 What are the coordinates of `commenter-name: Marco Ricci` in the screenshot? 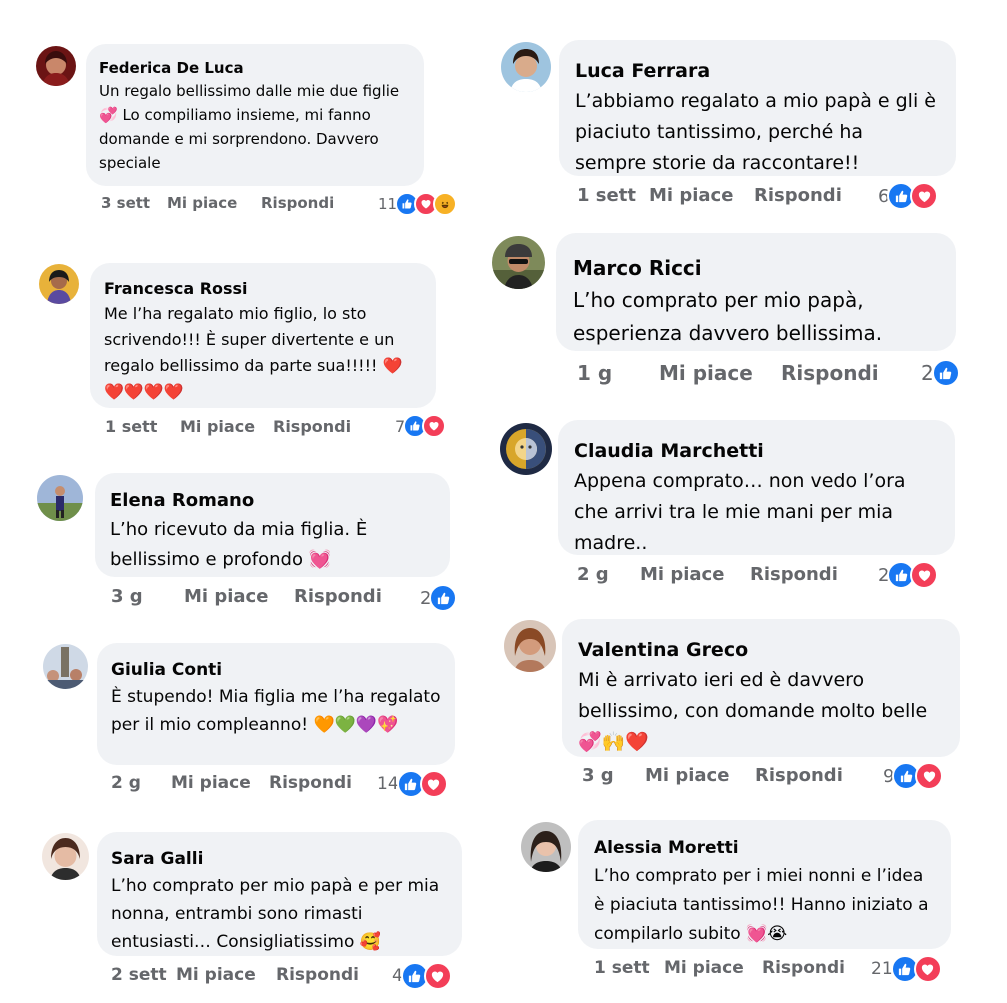 It's located at (756, 268).